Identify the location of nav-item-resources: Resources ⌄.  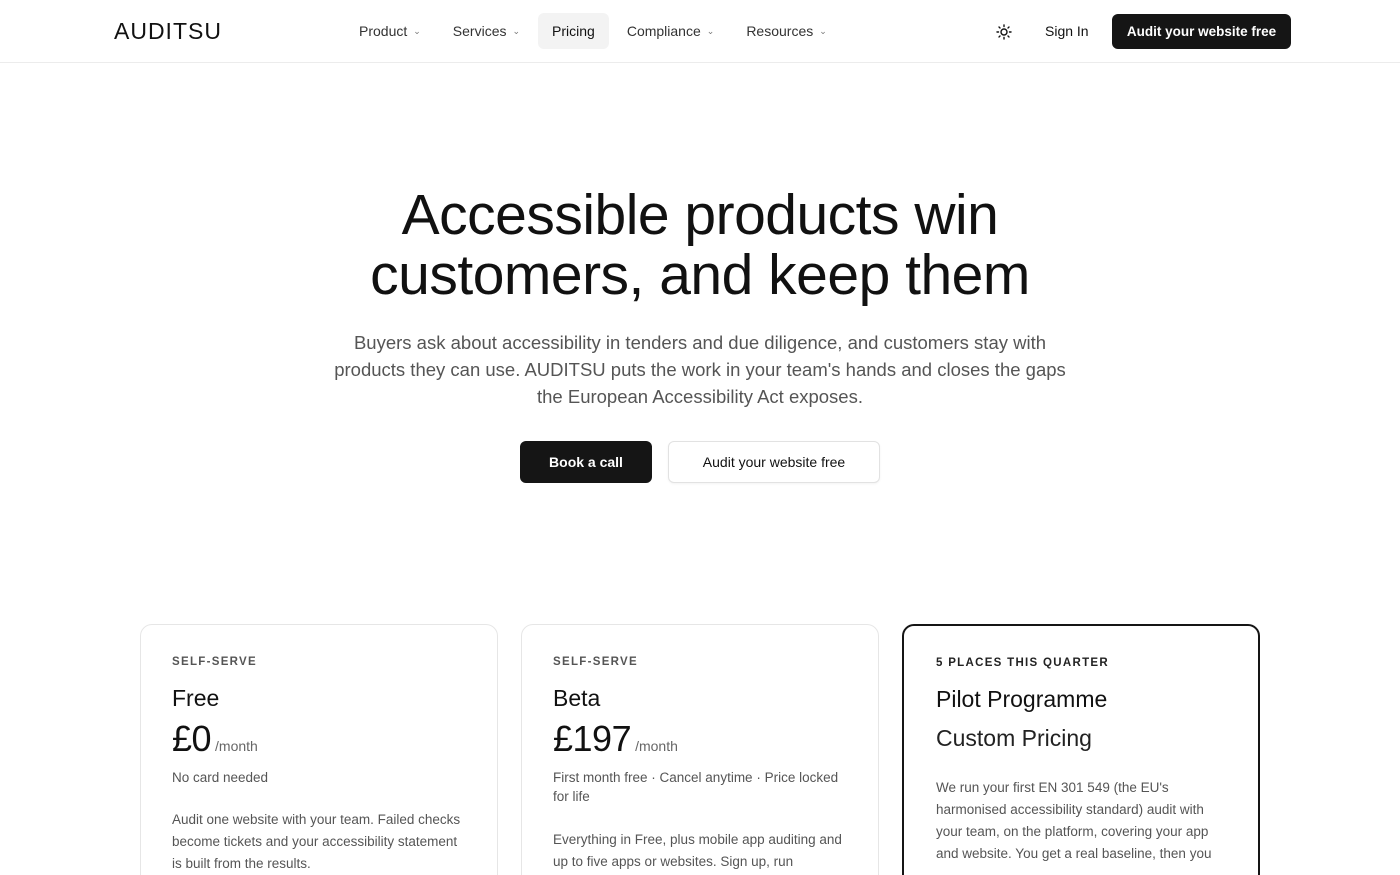
(786, 31).